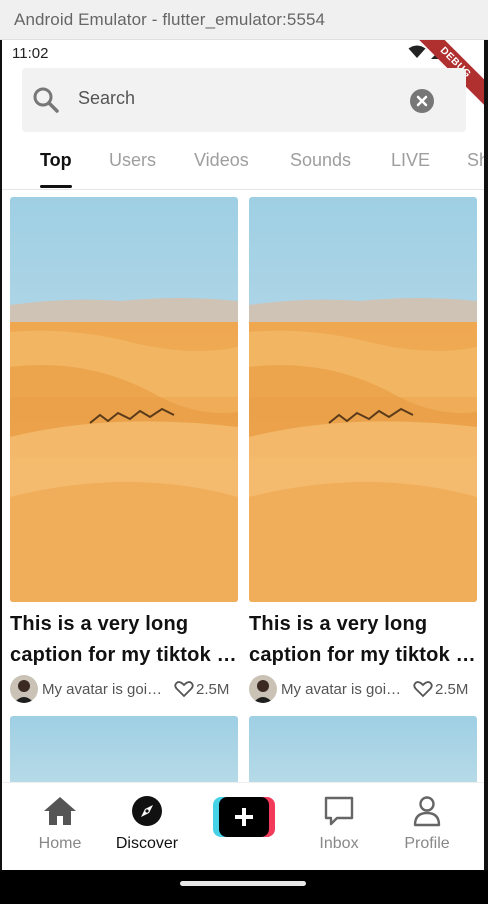  What do you see at coordinates (475, 160) in the screenshot?
I see `tab-shopping: Shopping` at bounding box center [475, 160].